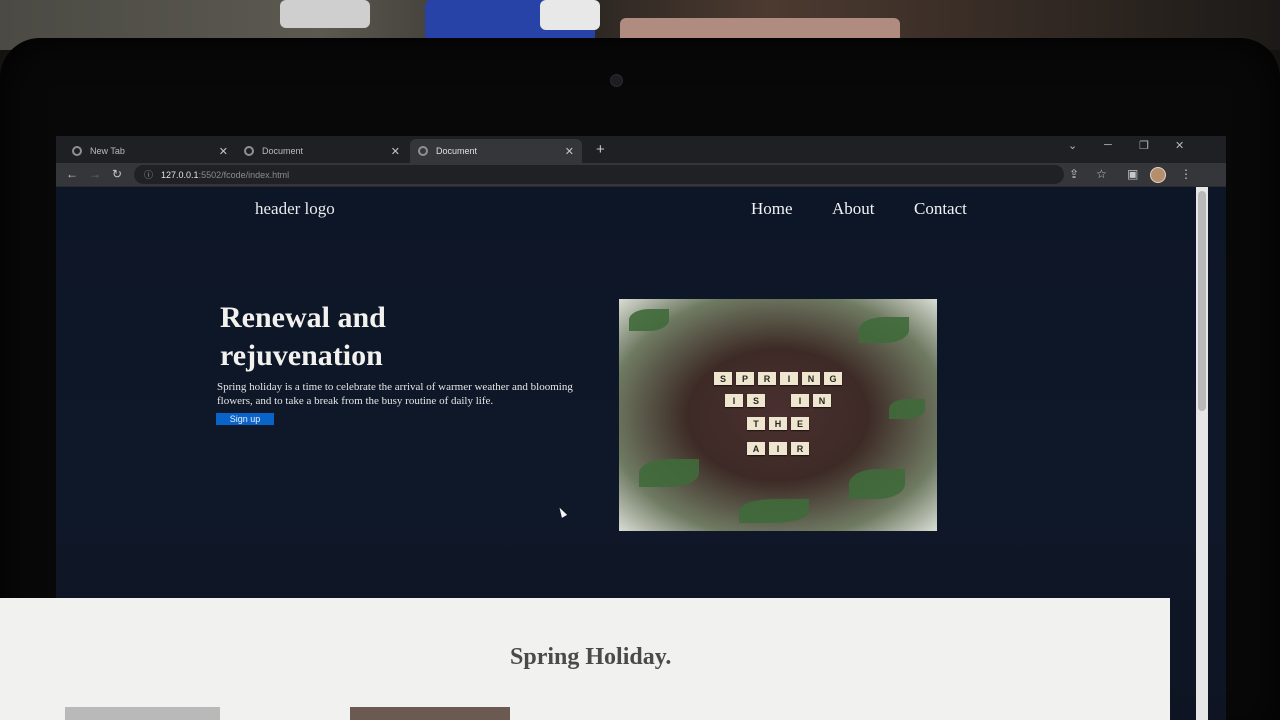  I want to click on address-bar: ⓘ 127.0.0.1:5502/fcode/index.html, so click(599, 174).